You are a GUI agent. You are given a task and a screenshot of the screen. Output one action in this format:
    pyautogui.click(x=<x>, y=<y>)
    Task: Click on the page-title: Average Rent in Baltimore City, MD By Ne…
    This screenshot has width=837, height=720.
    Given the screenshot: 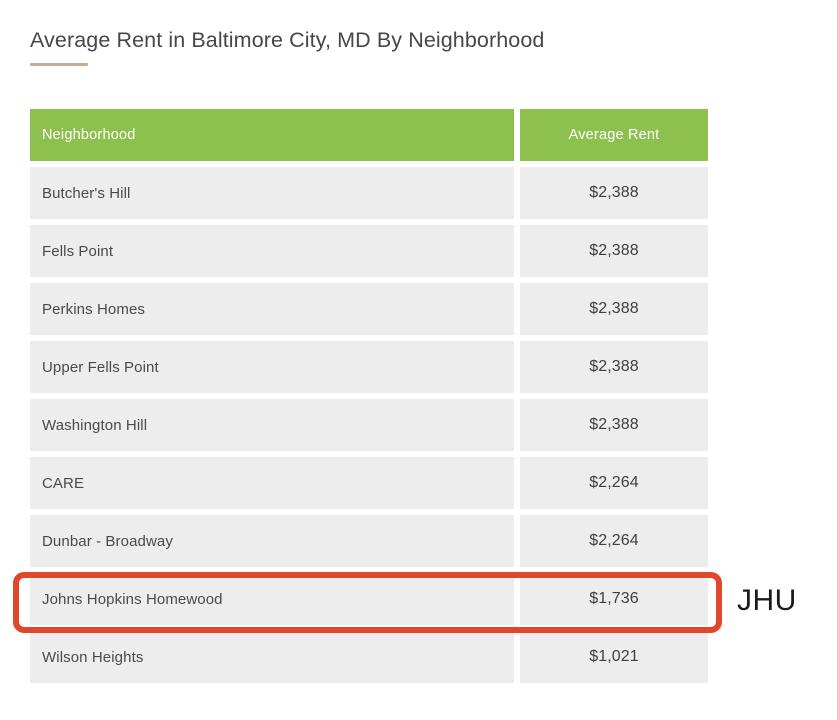 What is the action you would take?
    pyautogui.click(x=287, y=40)
    